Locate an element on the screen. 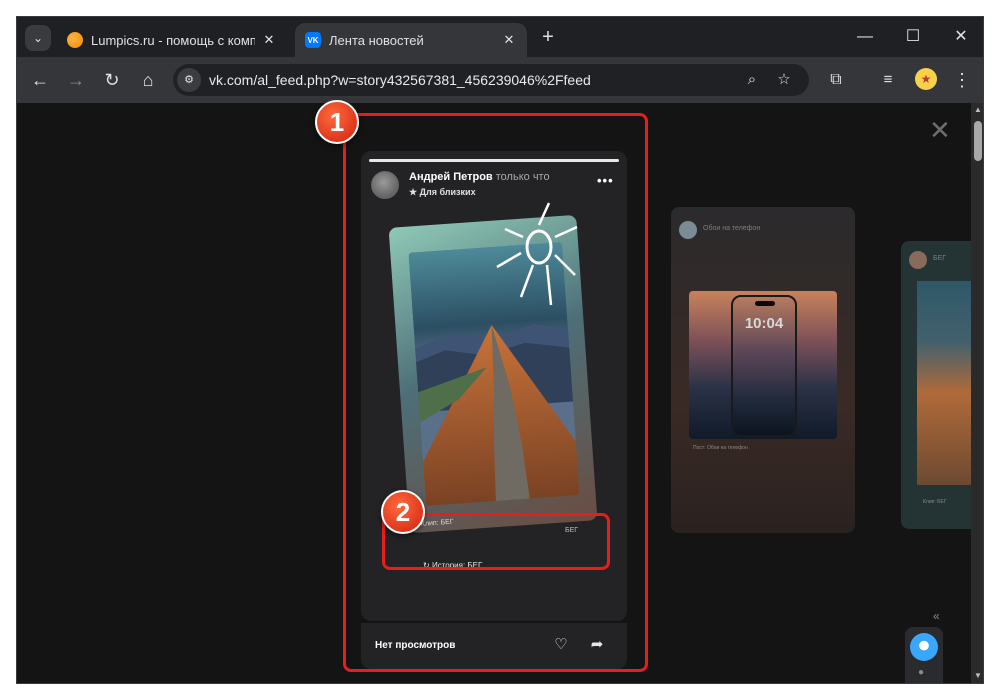  home-button: ⌂ is located at coordinates (148, 80).